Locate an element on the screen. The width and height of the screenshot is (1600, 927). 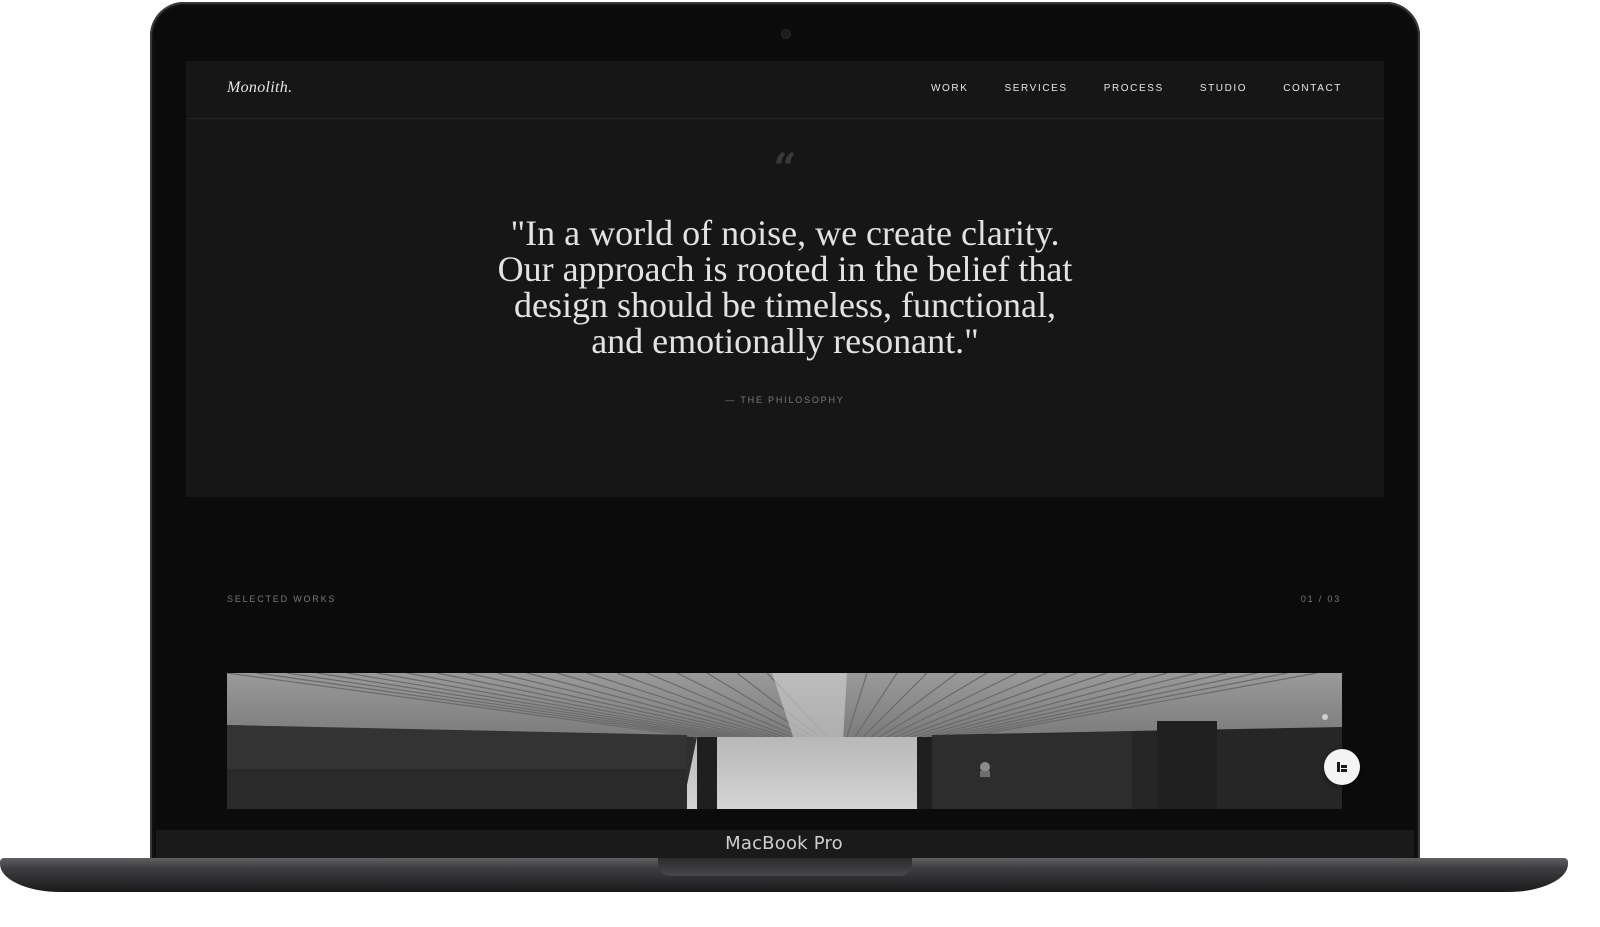
quote-attribution: — THE PHILOSOPHY is located at coordinates (785, 400).